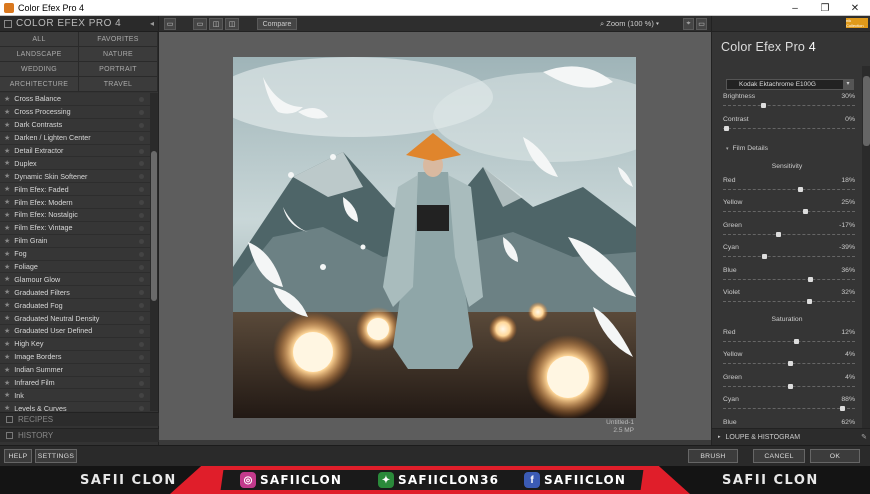 The height and width of the screenshot is (494, 870). I want to click on category-wedding: WEDDING, so click(39, 69).